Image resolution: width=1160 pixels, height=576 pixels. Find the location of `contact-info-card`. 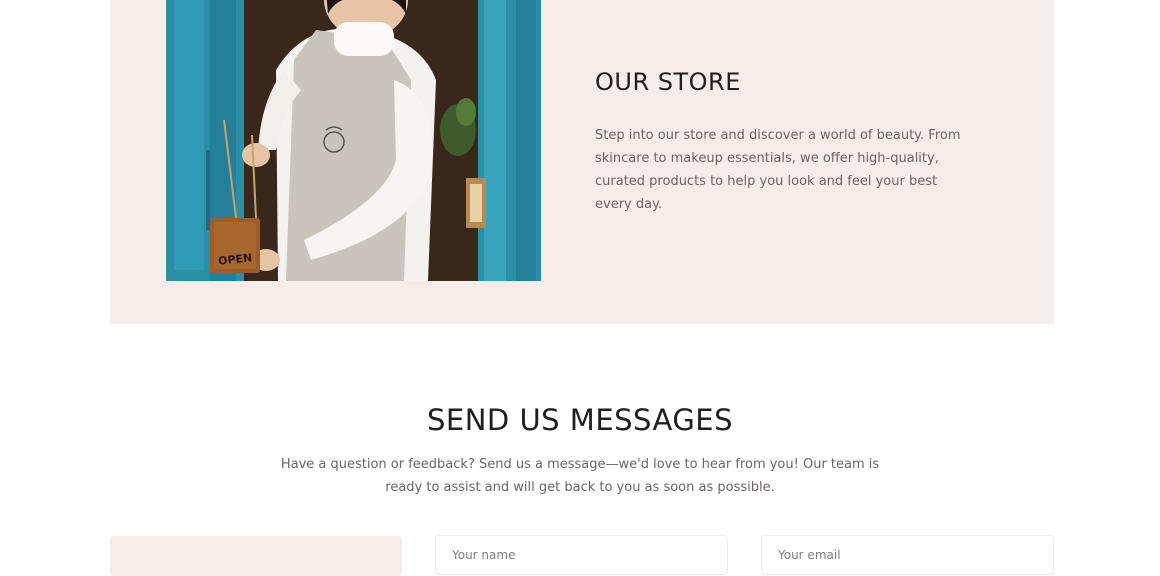

contact-info-card is located at coordinates (256, 556).